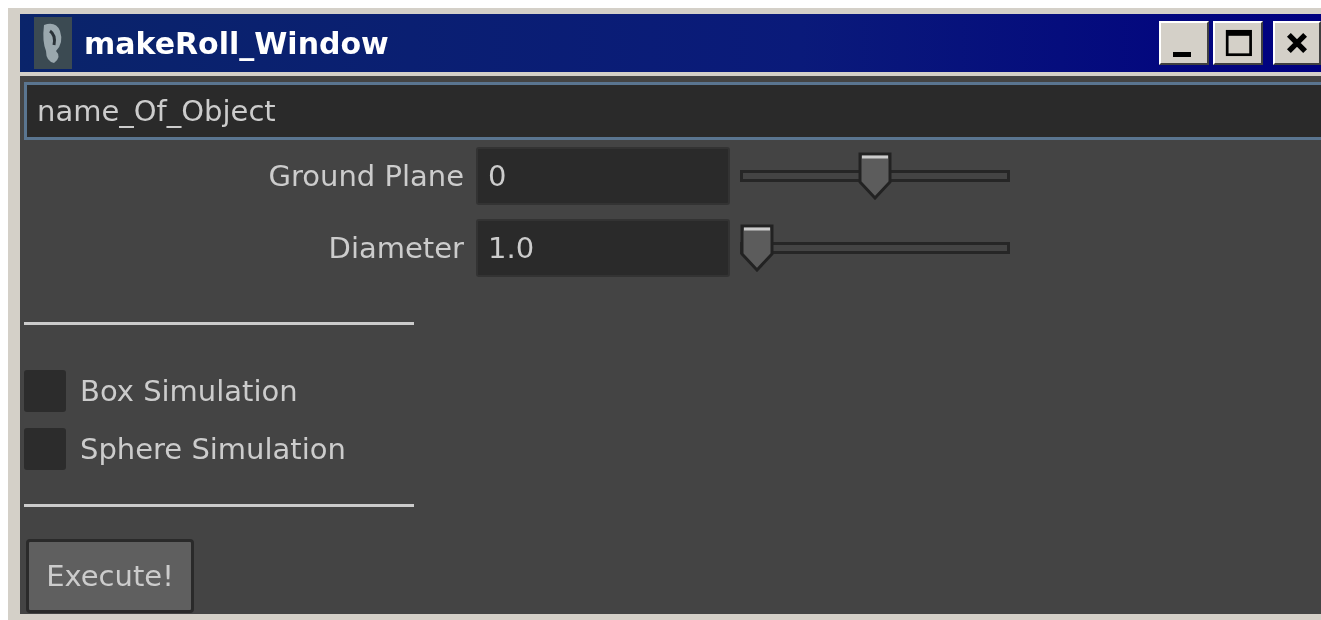 This screenshot has width=1321, height=620. What do you see at coordinates (189, 391) in the screenshot?
I see `checkbox-label: Box Simulation` at bounding box center [189, 391].